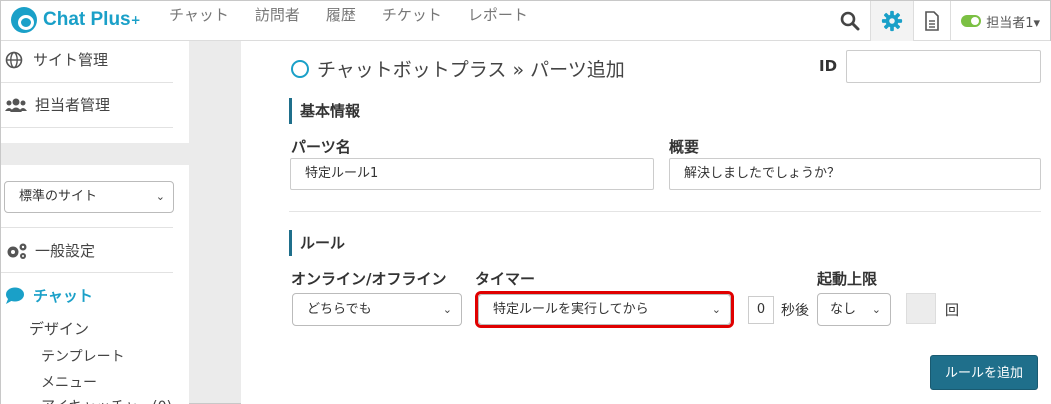 This screenshot has width=1051, height=404. I want to click on sidebar-card-admin: サイト管理 担当者管理, so click(95, 92).